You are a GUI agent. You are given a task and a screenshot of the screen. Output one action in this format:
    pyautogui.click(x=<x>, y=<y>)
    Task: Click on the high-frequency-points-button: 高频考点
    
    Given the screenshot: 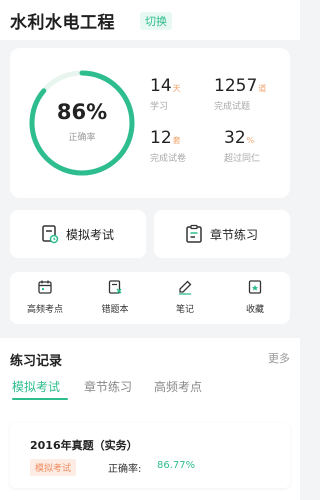 What is the action you would take?
    pyautogui.click(x=45, y=298)
    